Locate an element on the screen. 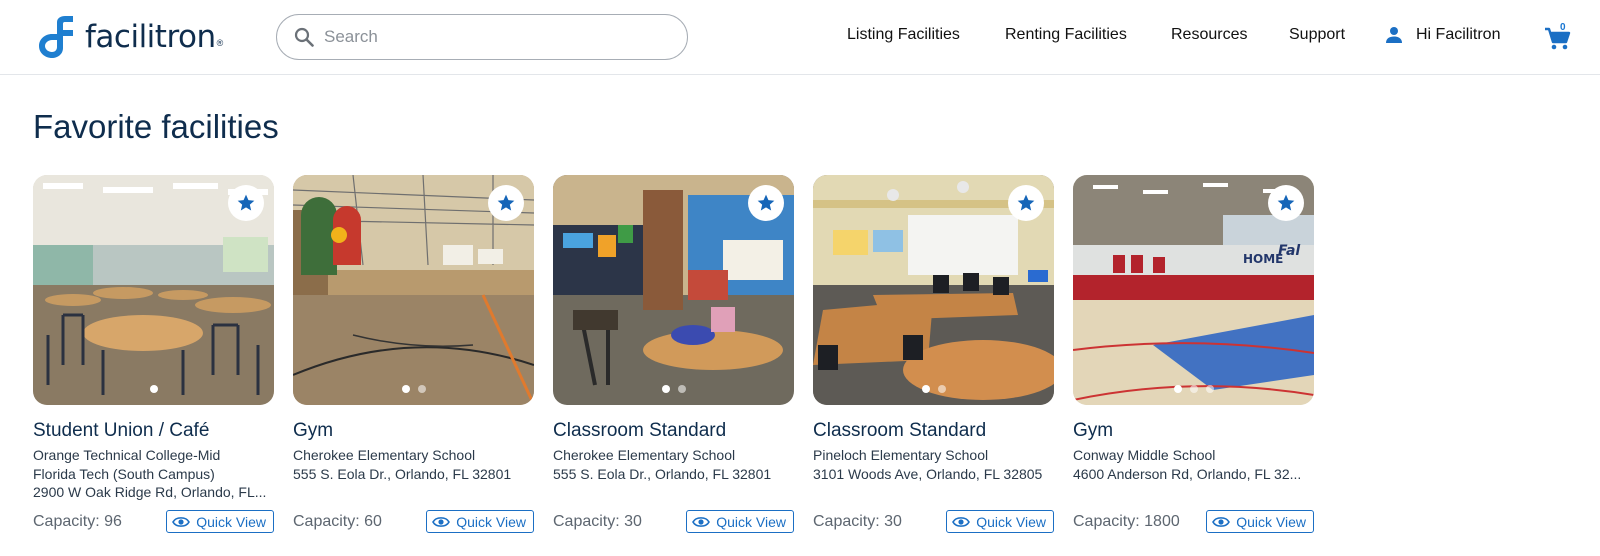  page-title: Favorite facilities is located at coordinates (156, 126).